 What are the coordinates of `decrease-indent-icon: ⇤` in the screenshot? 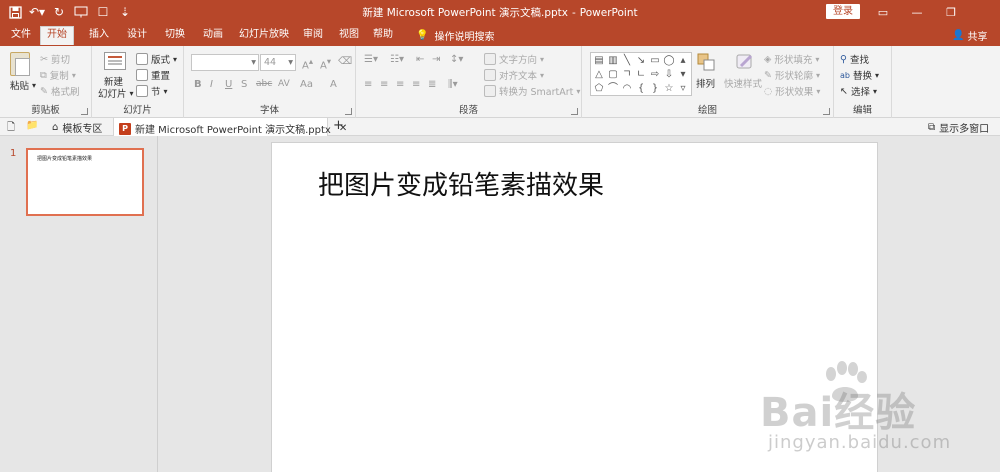 It's located at (420, 59).